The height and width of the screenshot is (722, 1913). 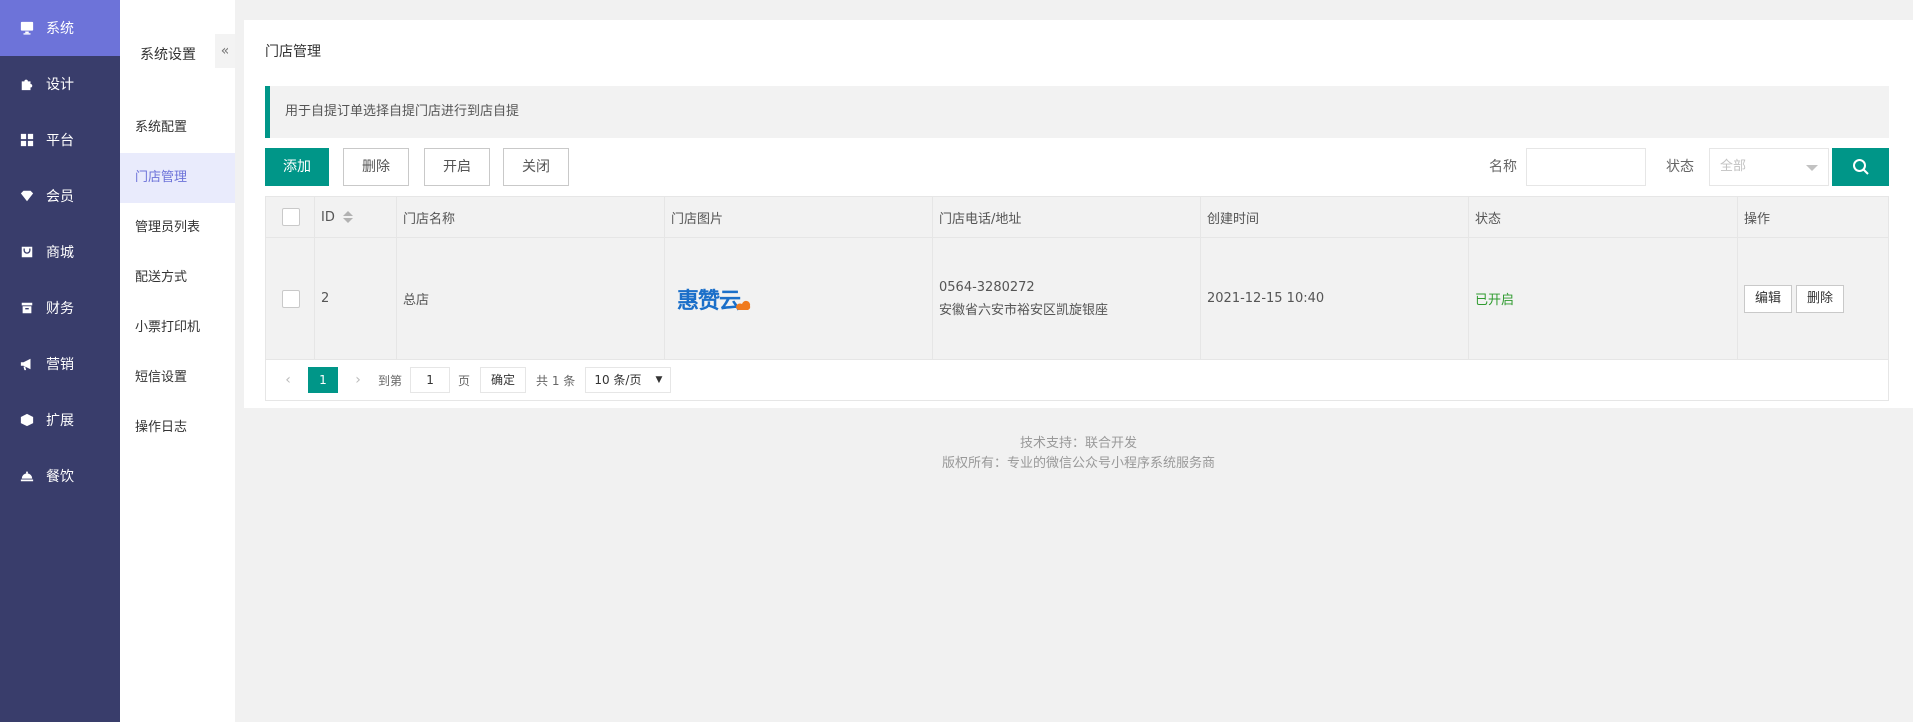 What do you see at coordinates (328, 217) in the screenshot?
I see `header-id-label: ID` at bounding box center [328, 217].